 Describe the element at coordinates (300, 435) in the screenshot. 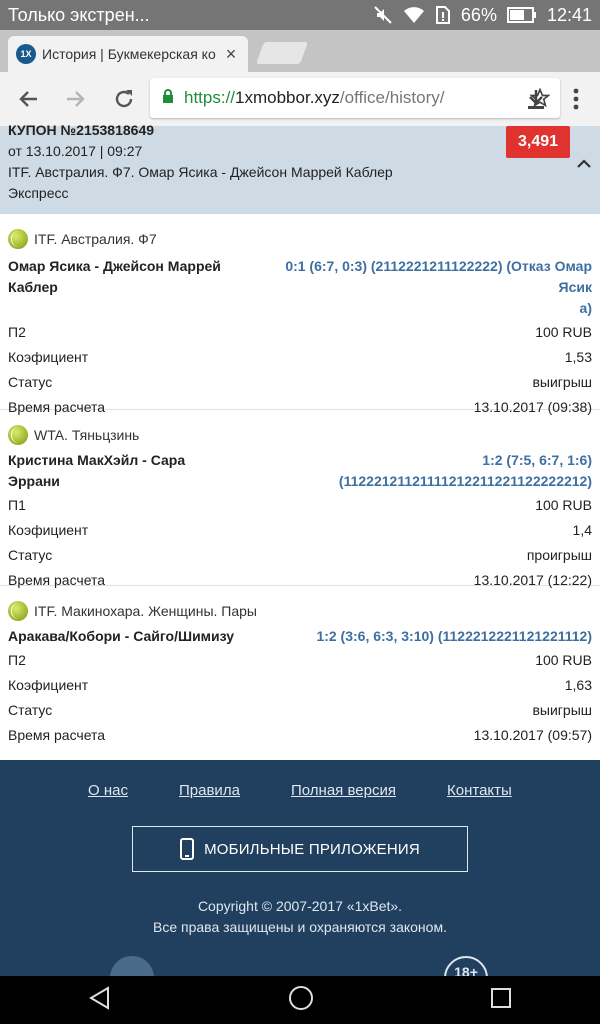

I see `bet-league-row: WTA. Тяньцзинь` at that location.